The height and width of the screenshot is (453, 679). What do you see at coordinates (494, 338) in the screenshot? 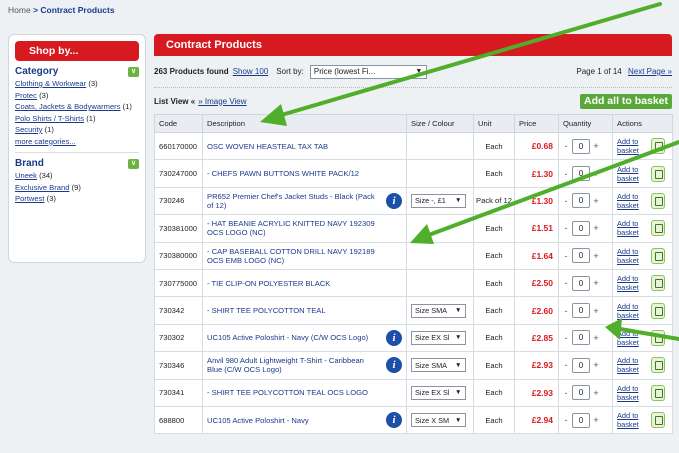
I see `unit: Each` at bounding box center [494, 338].